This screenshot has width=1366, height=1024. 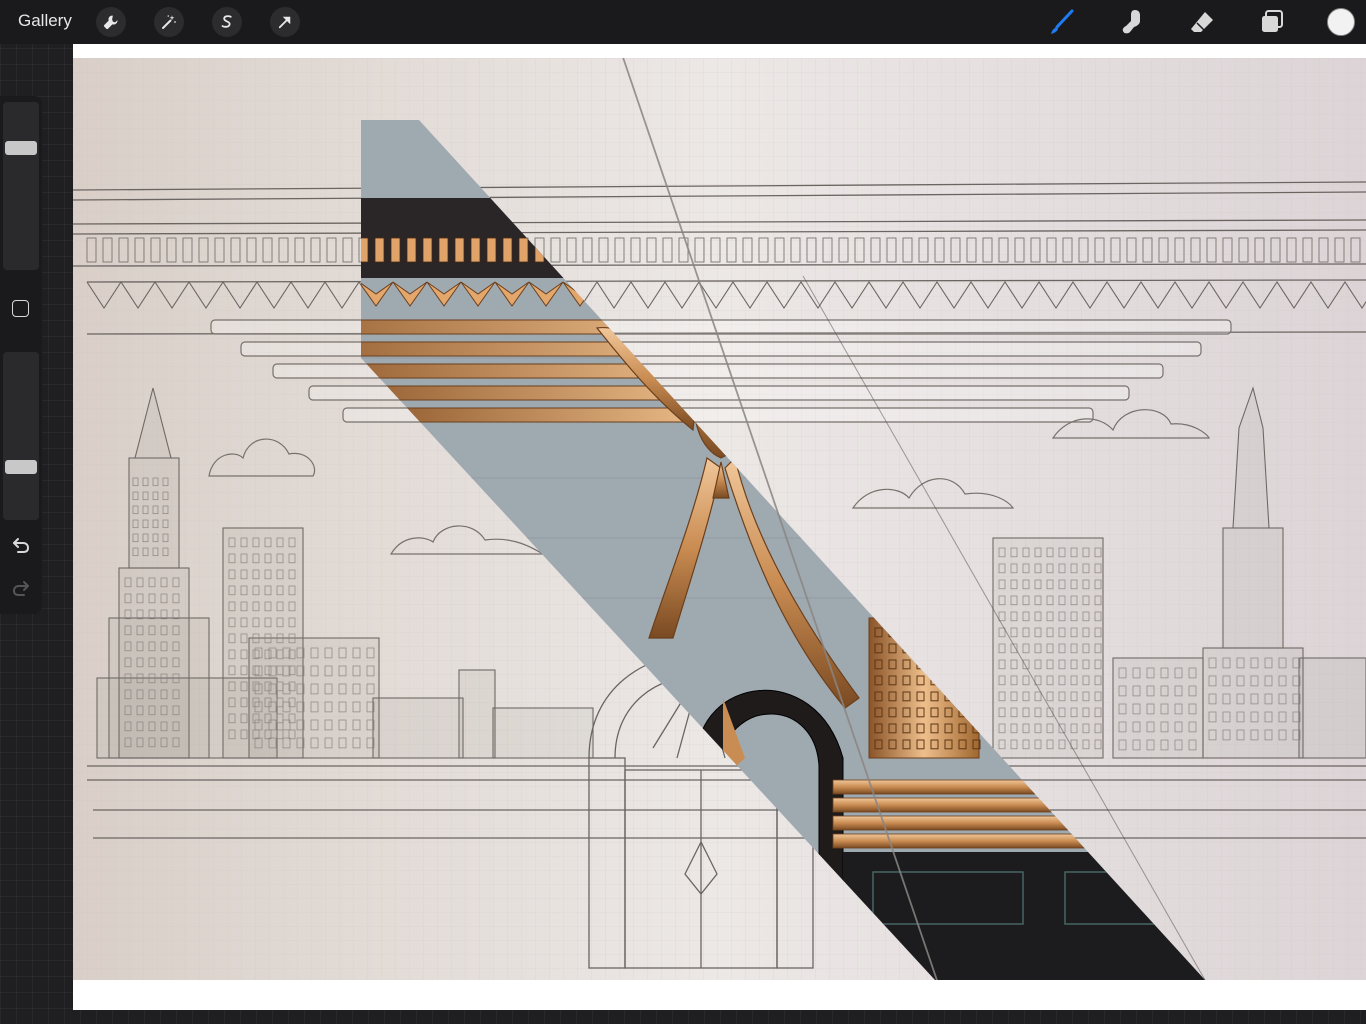 I want to click on eraser-icon, so click(x=1202, y=22).